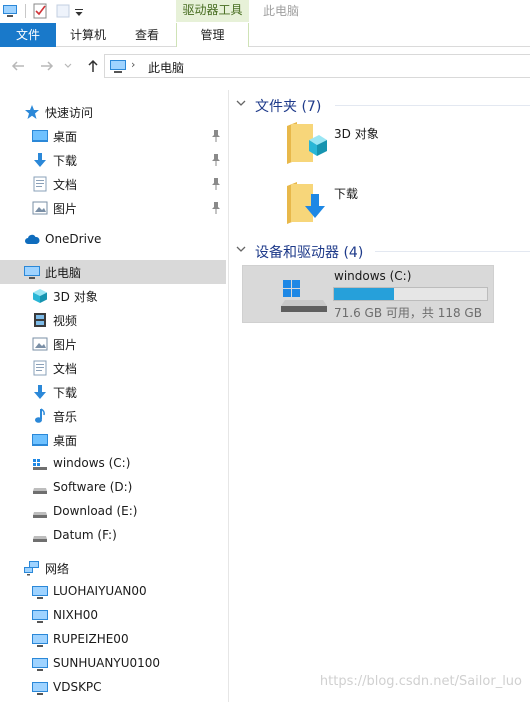  What do you see at coordinates (25, 11) in the screenshot?
I see `quick-access-separator` at bounding box center [25, 11].